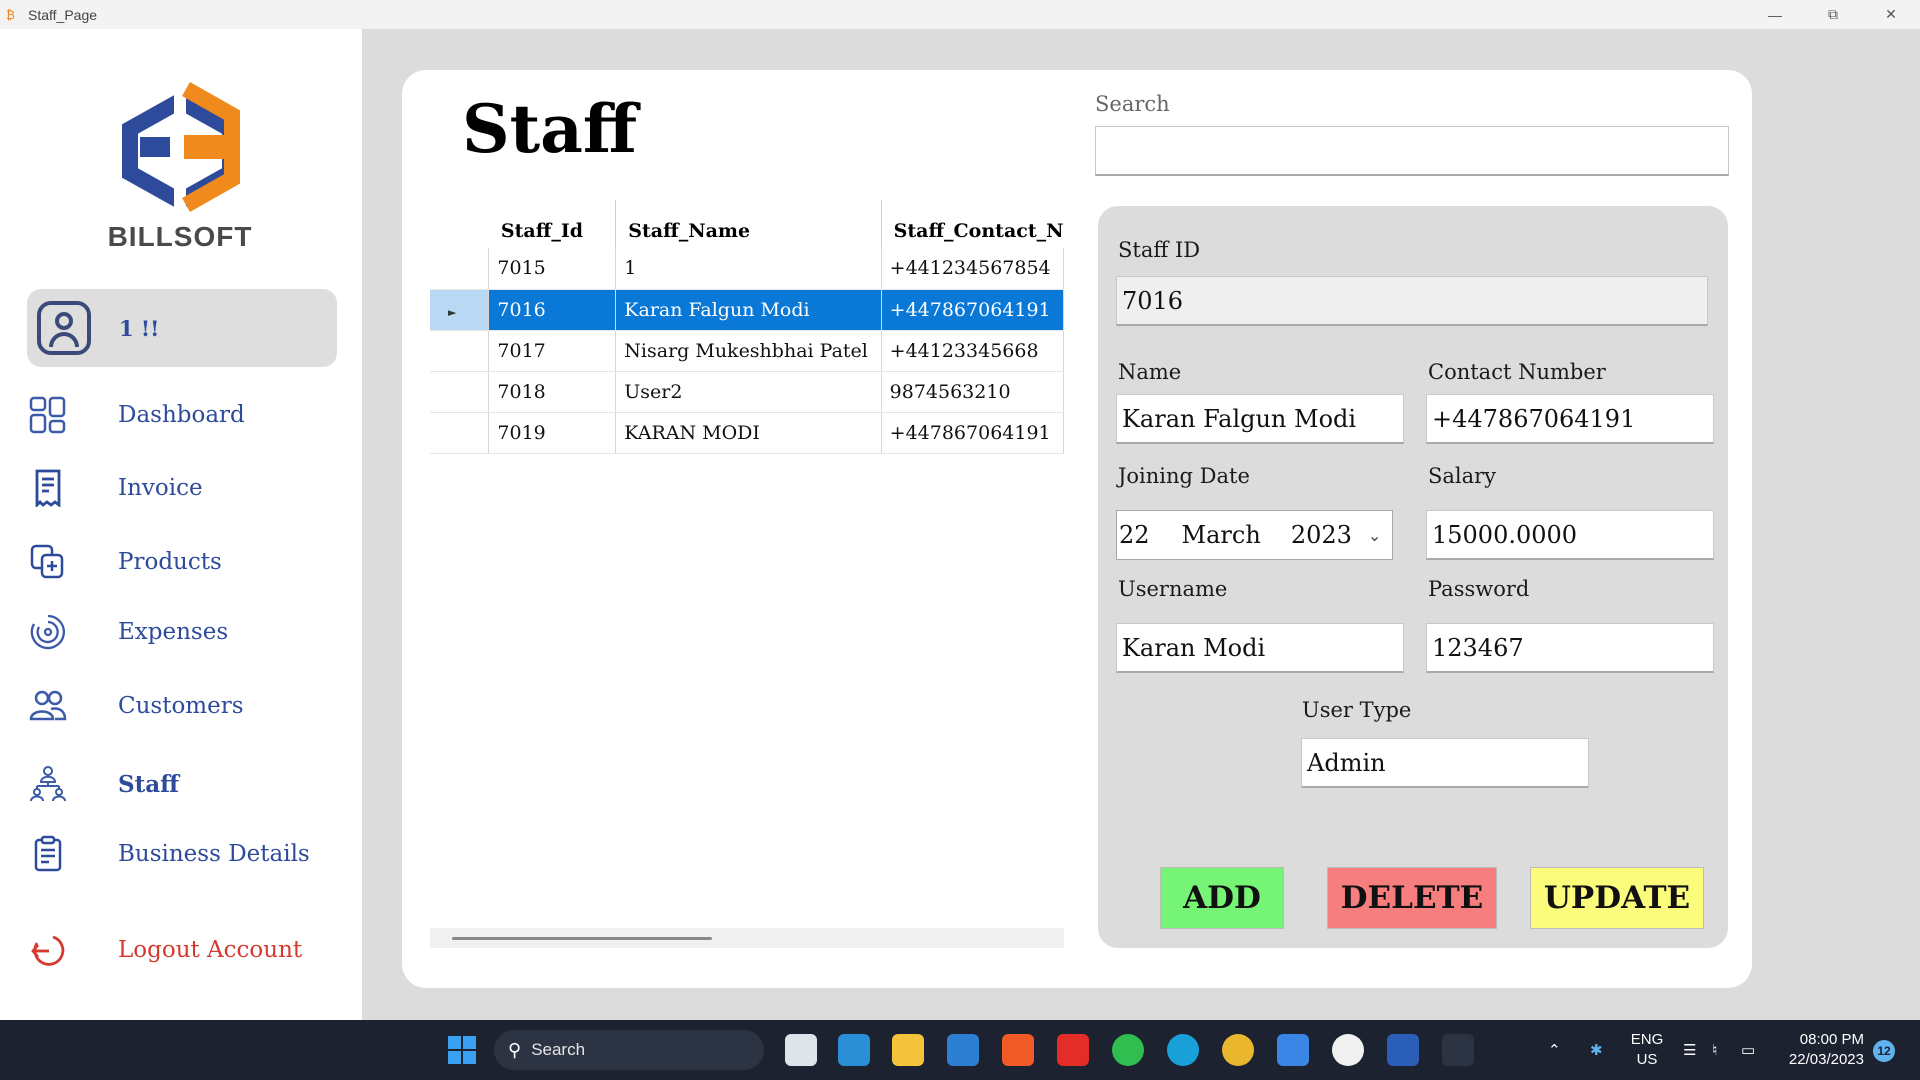 Image resolution: width=1920 pixels, height=1080 pixels. I want to click on close-button: ✕, so click(1891, 14).